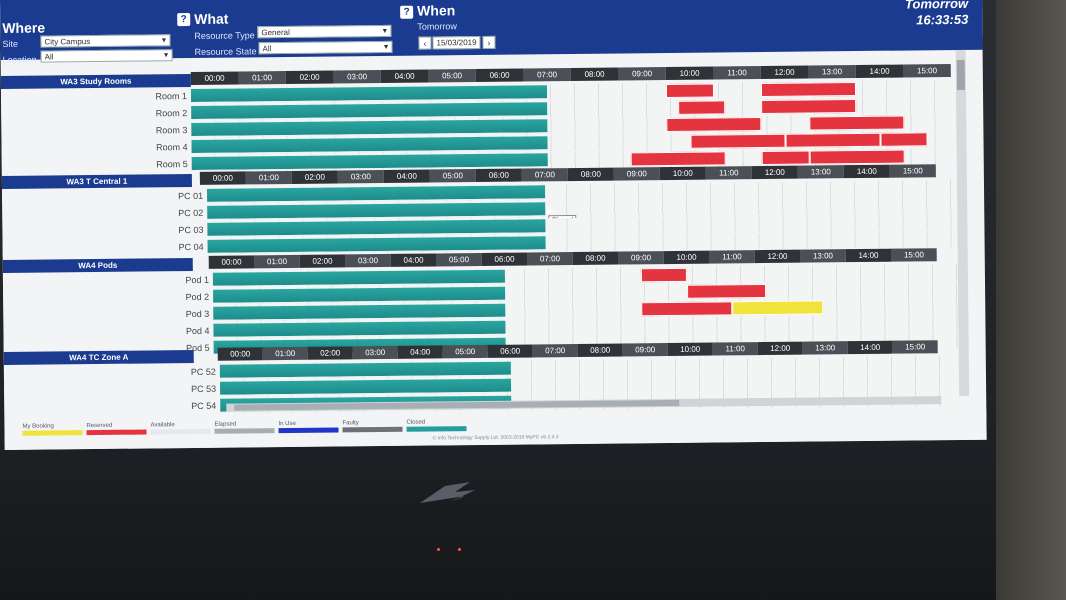  I want to click on legend-item: Available, so click(180, 428).